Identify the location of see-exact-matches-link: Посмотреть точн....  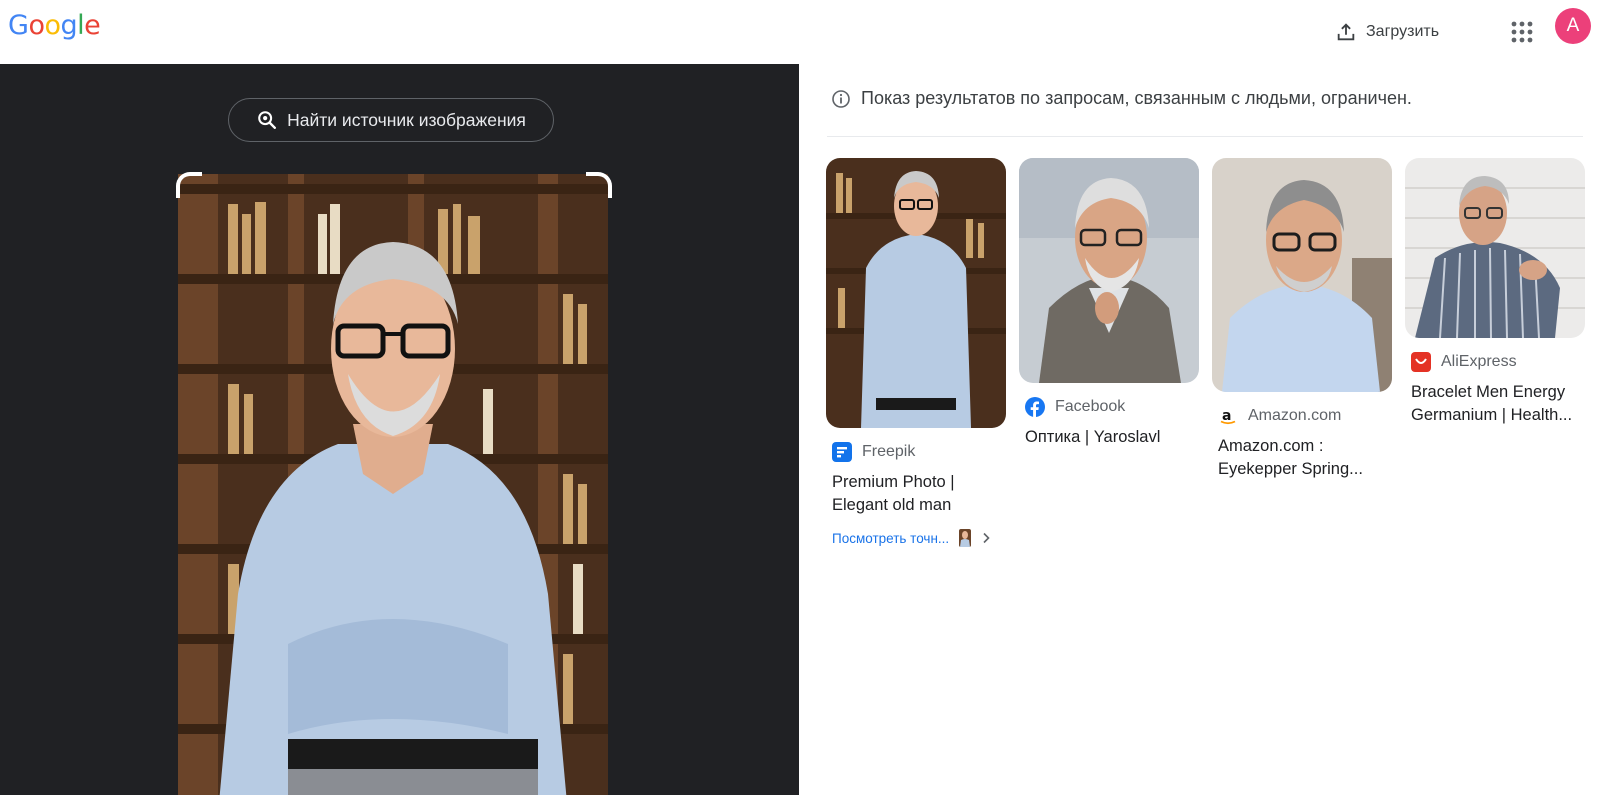
(919, 538).